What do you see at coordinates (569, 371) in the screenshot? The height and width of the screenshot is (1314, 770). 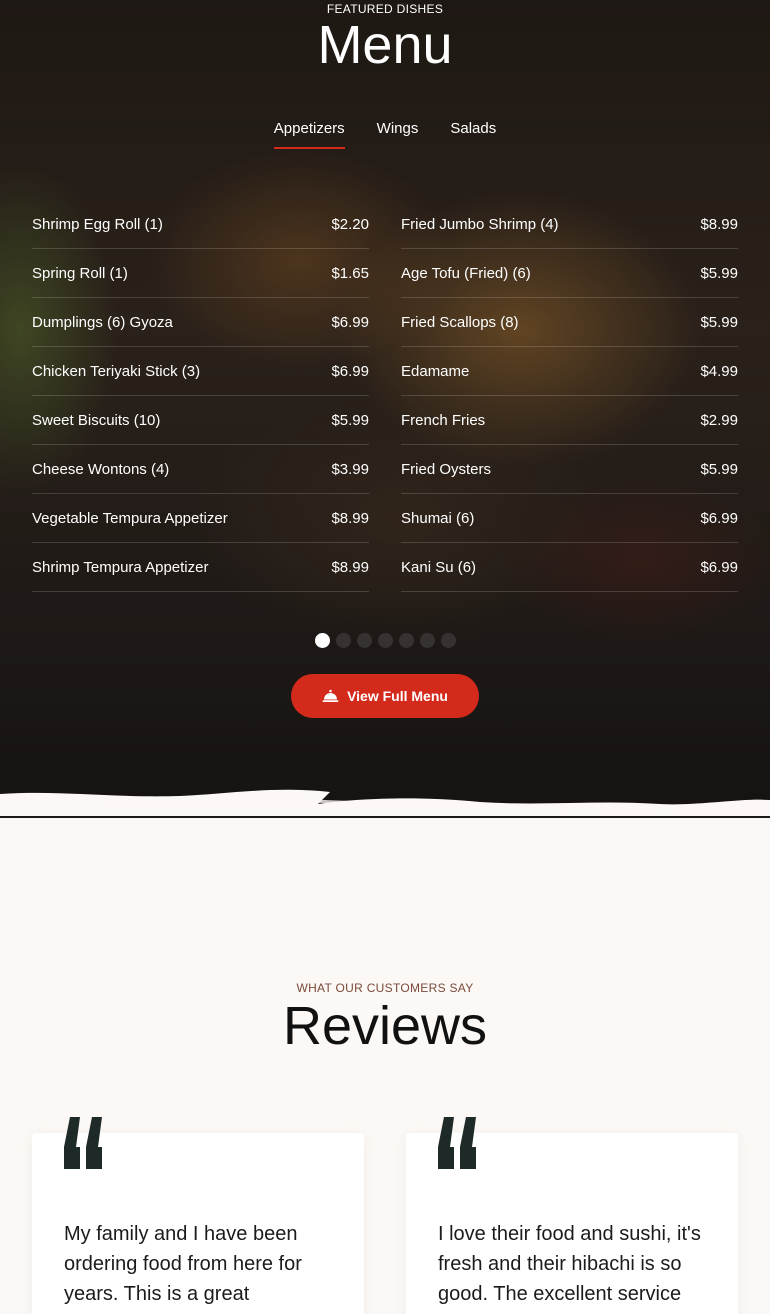 I see `menu-item: Edamame $4.99` at bounding box center [569, 371].